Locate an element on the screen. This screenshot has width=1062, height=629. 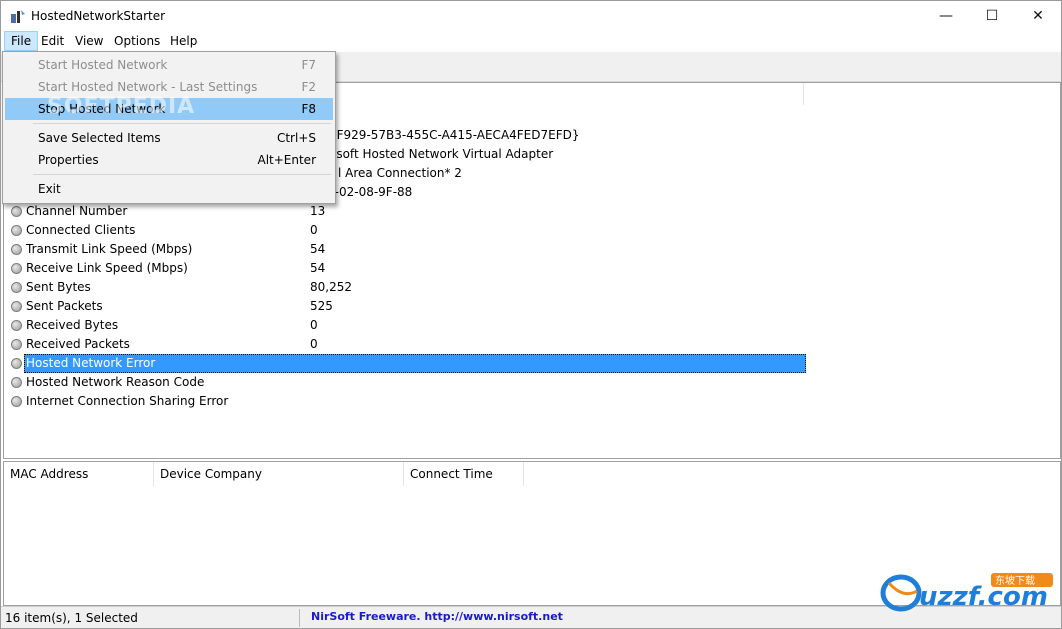
menu-file: File is located at coordinates (21, 41).